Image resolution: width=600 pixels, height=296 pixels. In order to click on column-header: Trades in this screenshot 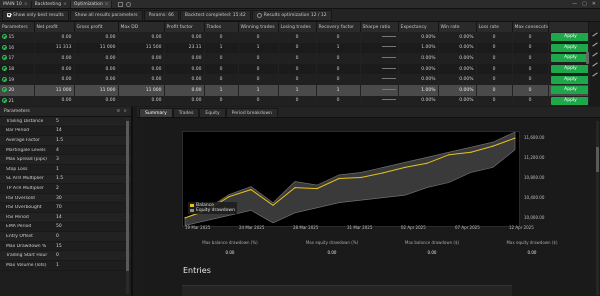, I will do `click(221, 27)`.